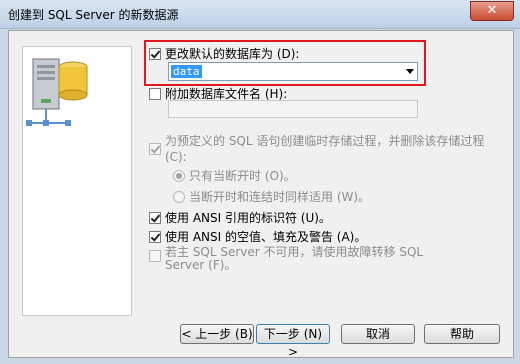 The width and height of the screenshot is (520, 364). I want to click on next-button: 下一步 (N) >, so click(293, 341).